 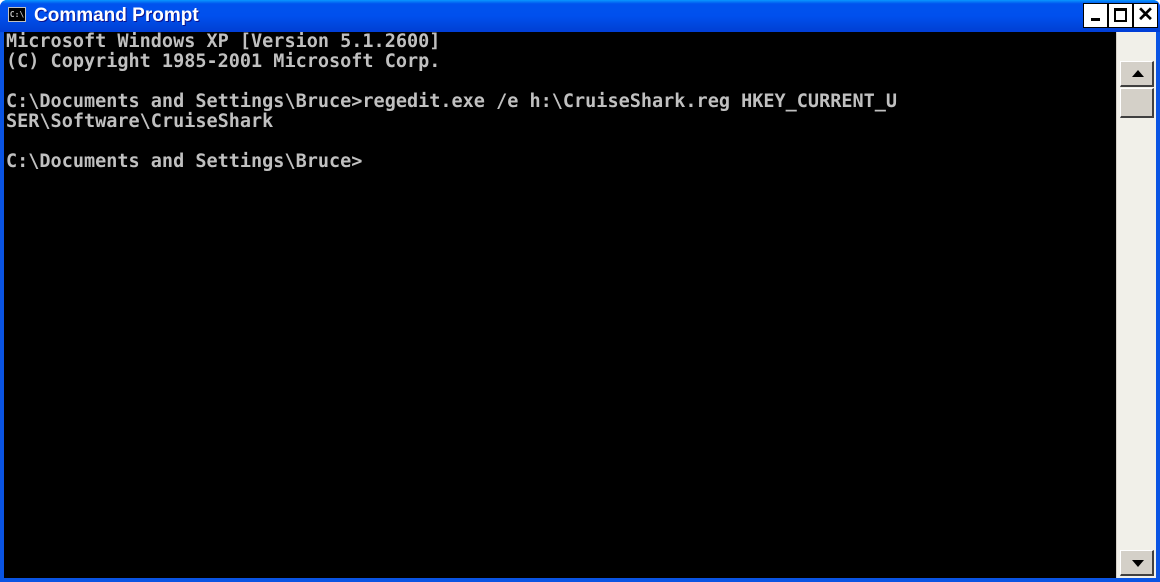 I want to click on scroll-up-button, so click(x=1137, y=74).